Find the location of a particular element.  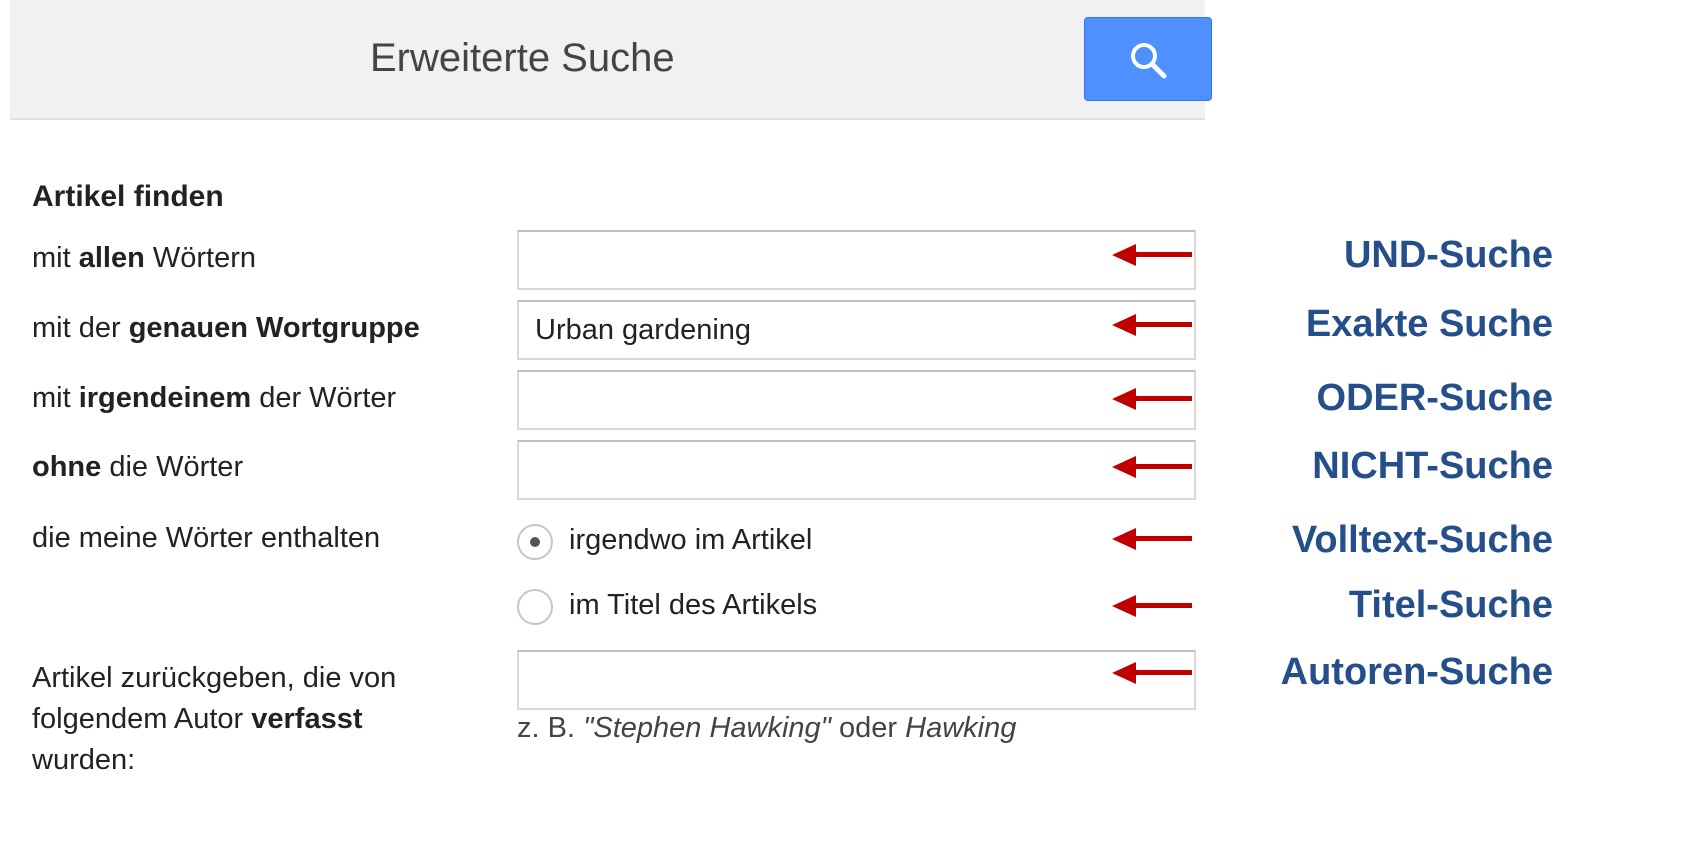

annotation-author-search: Autoren-Suche is located at coordinates (1416, 672).